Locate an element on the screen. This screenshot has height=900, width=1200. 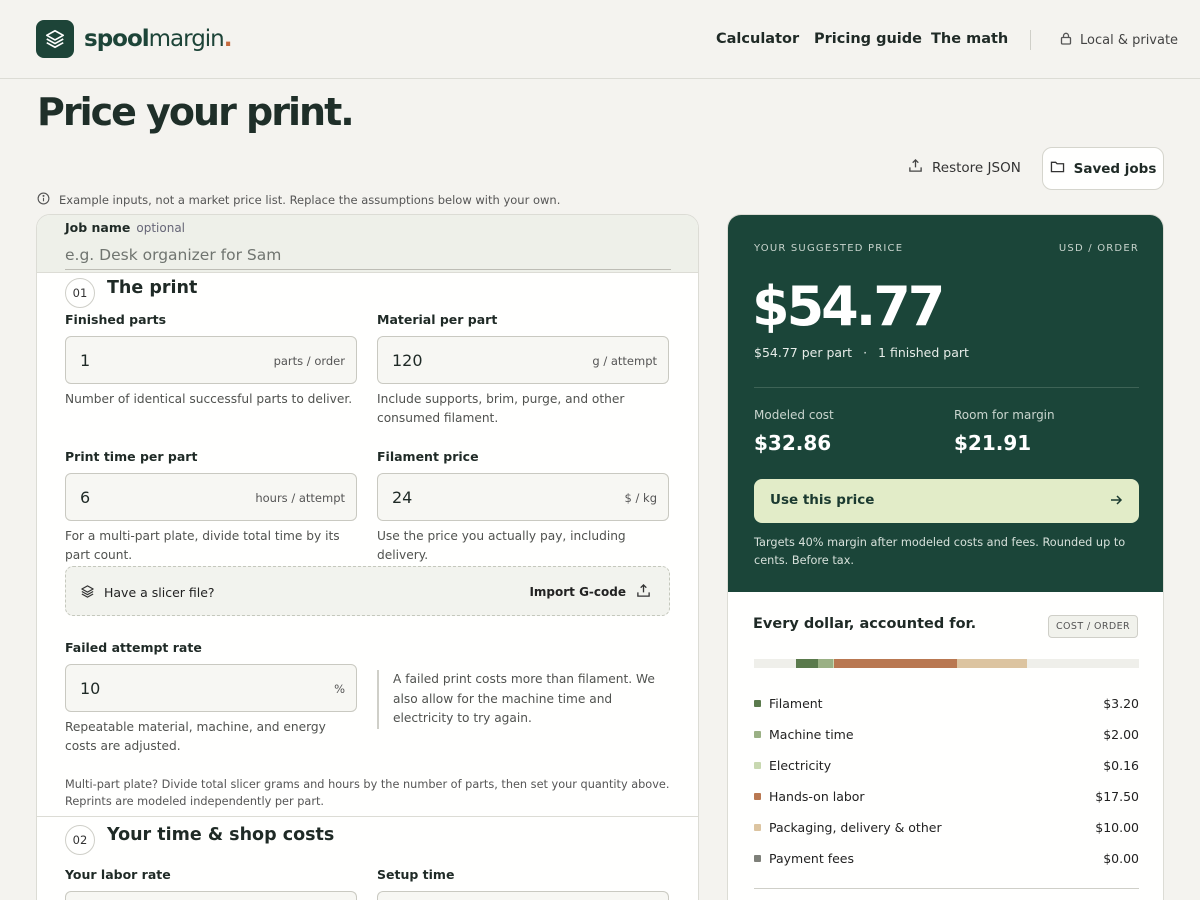
saved-jobs-label: Saved jobs is located at coordinates (1115, 168).